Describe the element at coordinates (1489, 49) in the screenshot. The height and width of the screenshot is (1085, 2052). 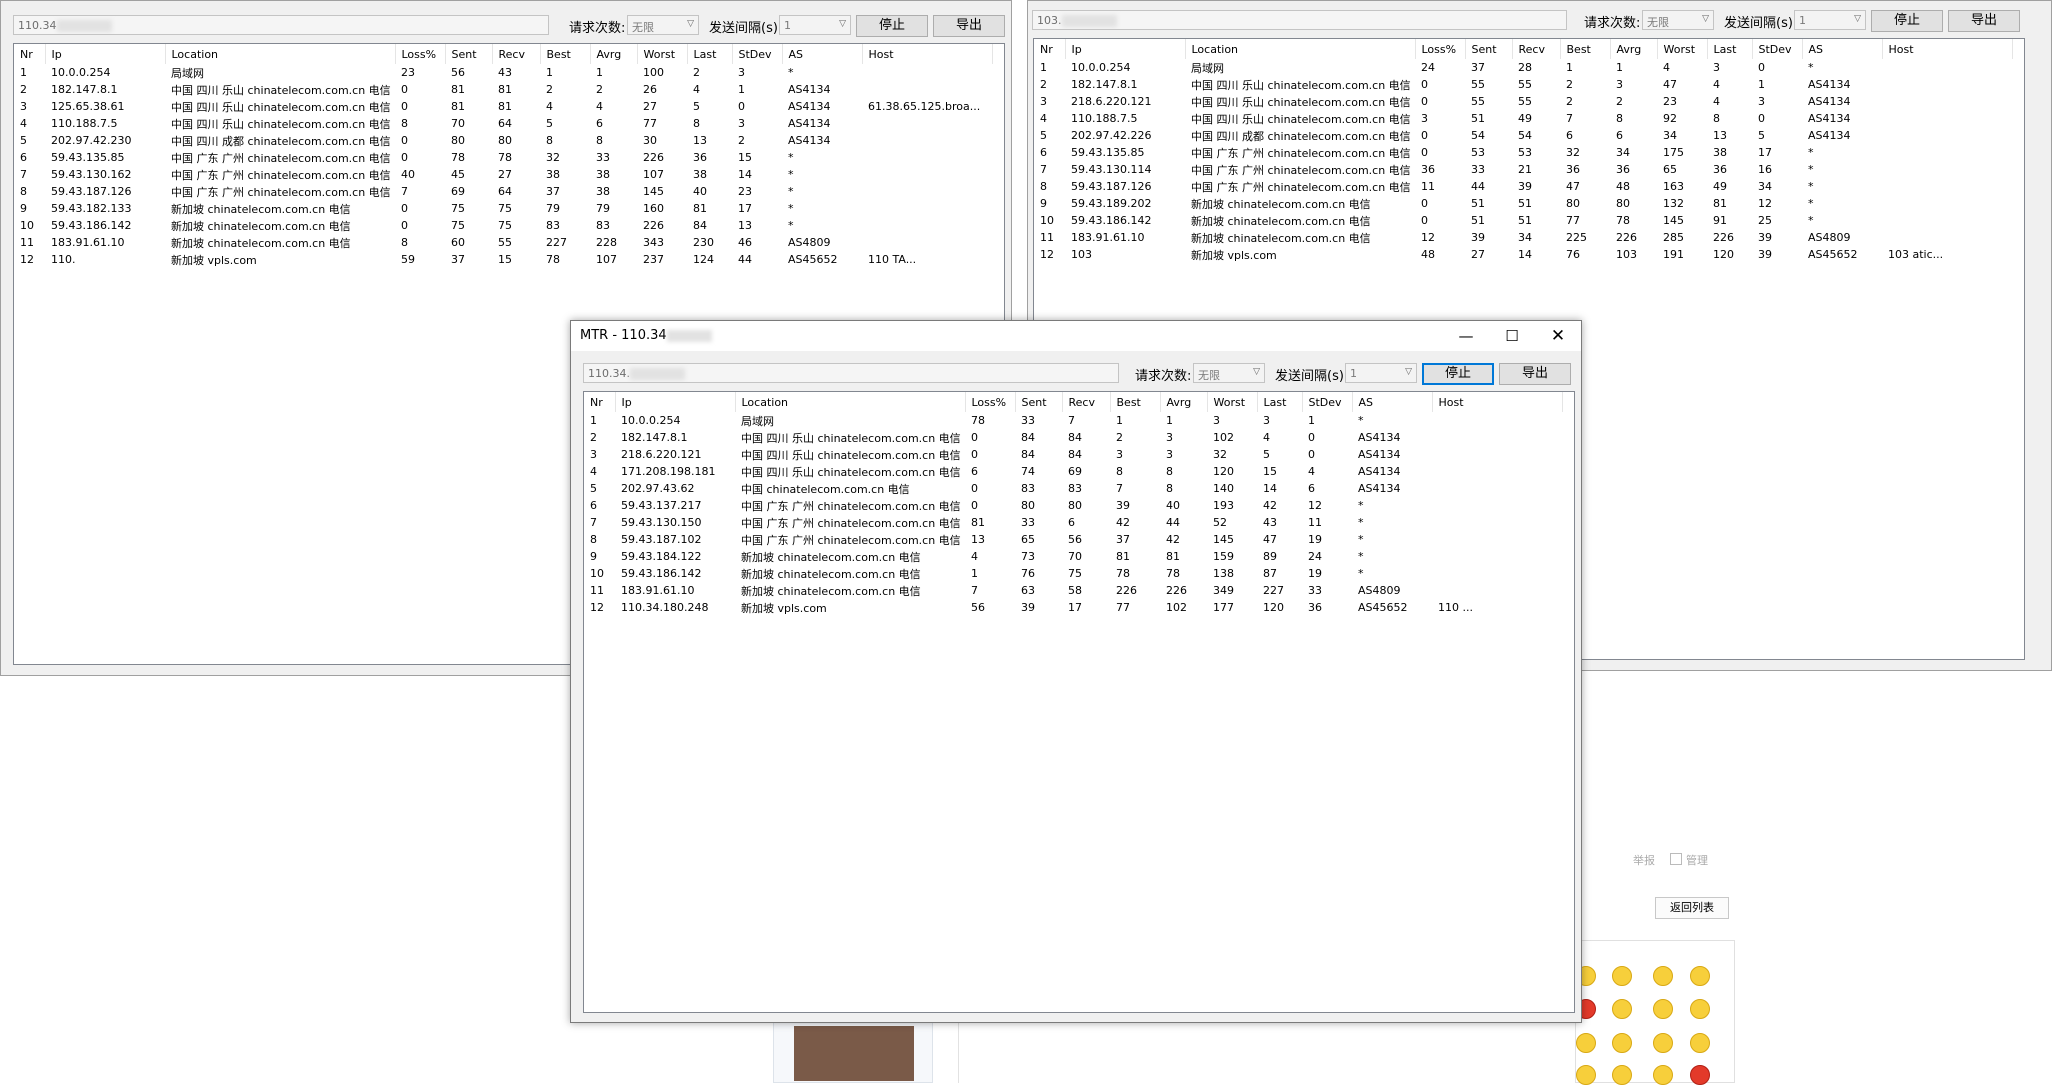
I see `column-header-sent: Sent` at that location.